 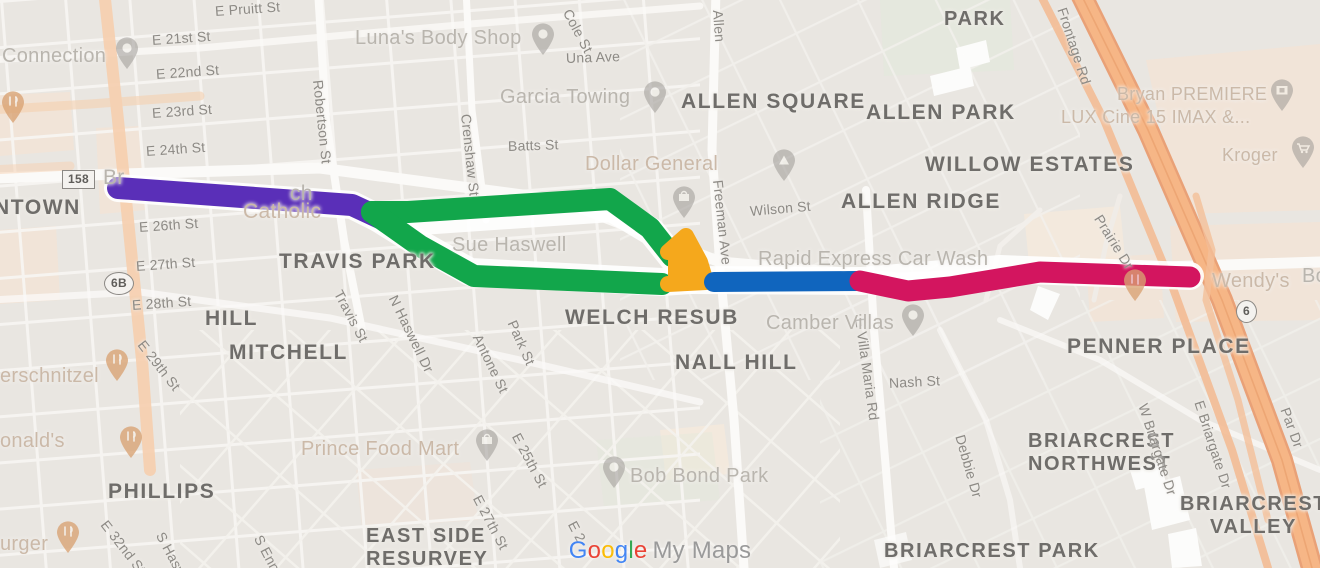 What do you see at coordinates (1282, 95) in the screenshot?
I see `pin-premiere-icon` at bounding box center [1282, 95].